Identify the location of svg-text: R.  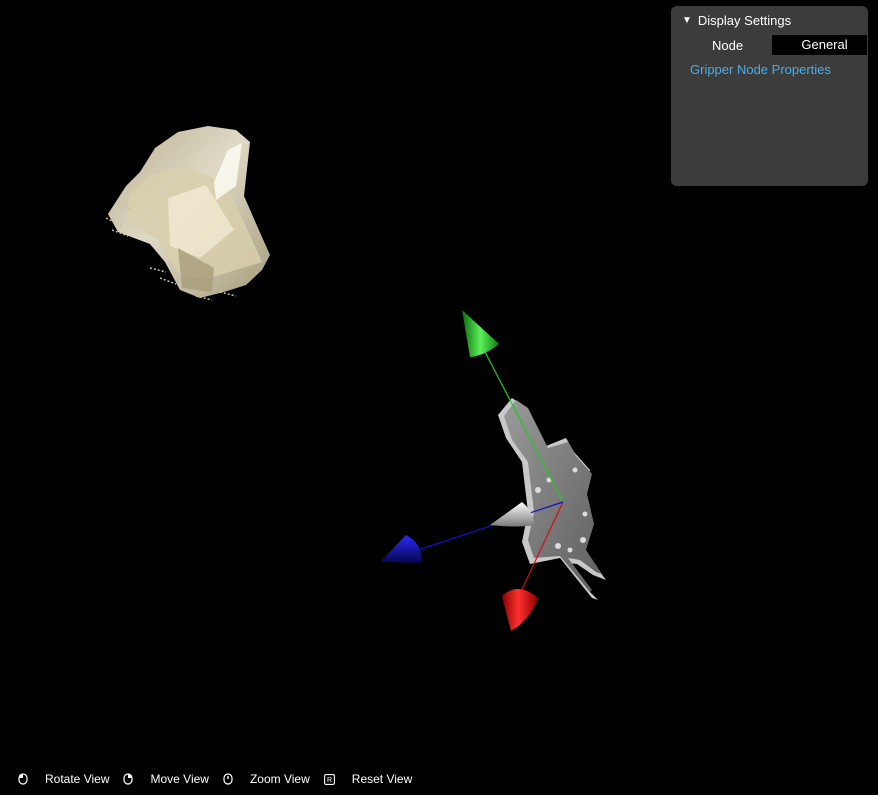
(329, 780).